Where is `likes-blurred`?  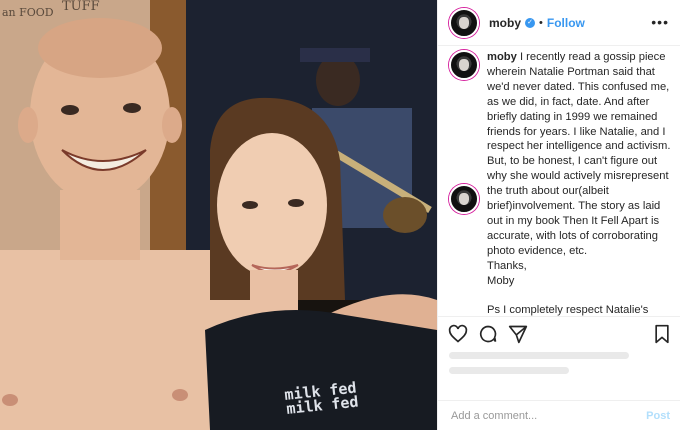 likes-blurred is located at coordinates (549, 367).